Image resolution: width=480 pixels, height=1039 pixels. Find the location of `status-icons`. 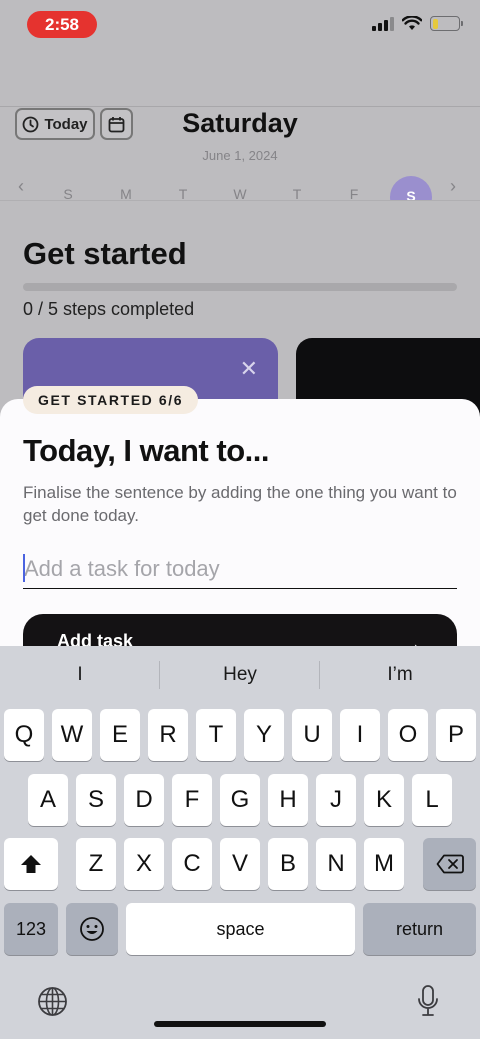

status-icons is located at coordinates (417, 23).